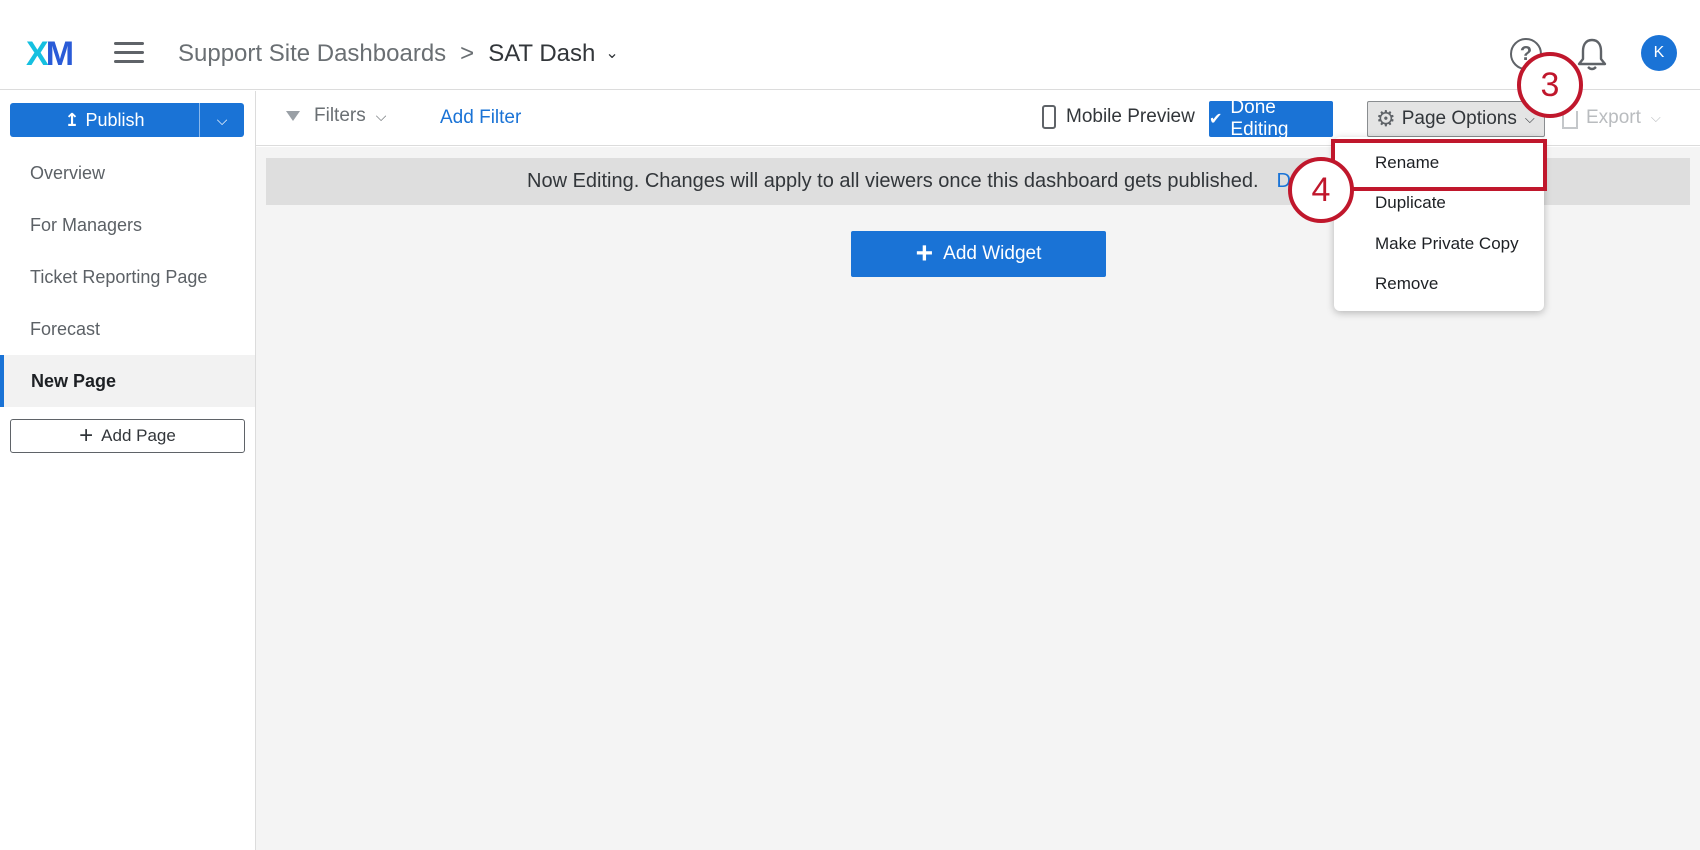 The width and height of the screenshot is (1700, 850). What do you see at coordinates (1447, 244) in the screenshot?
I see `menu-item-make-private-copy: Make Private Copy` at bounding box center [1447, 244].